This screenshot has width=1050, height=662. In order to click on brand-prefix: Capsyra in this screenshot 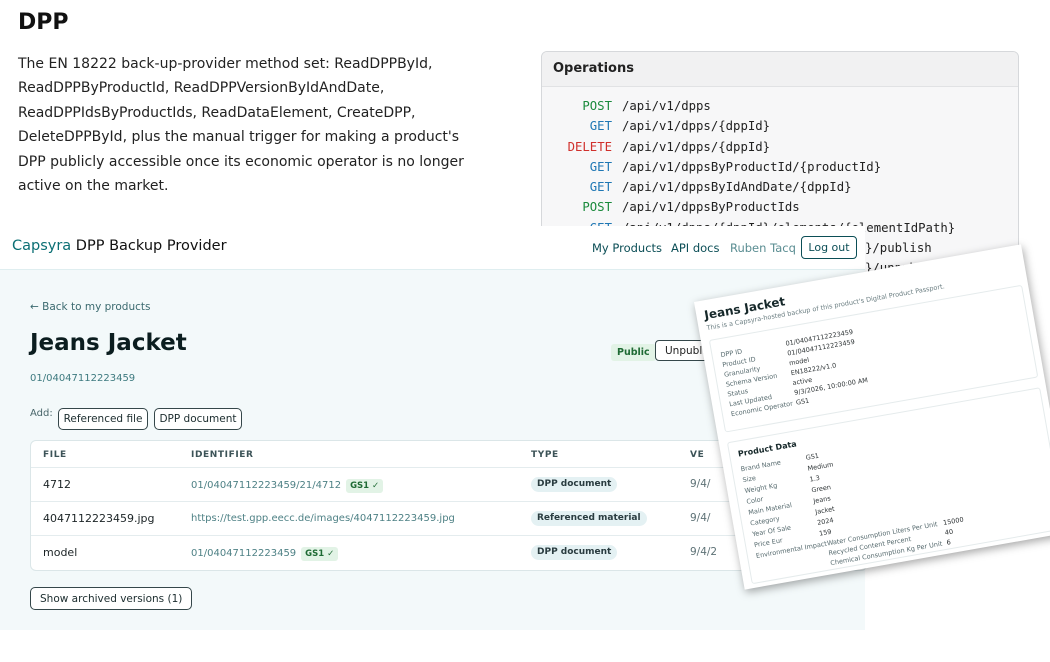, I will do `click(42, 246)`.